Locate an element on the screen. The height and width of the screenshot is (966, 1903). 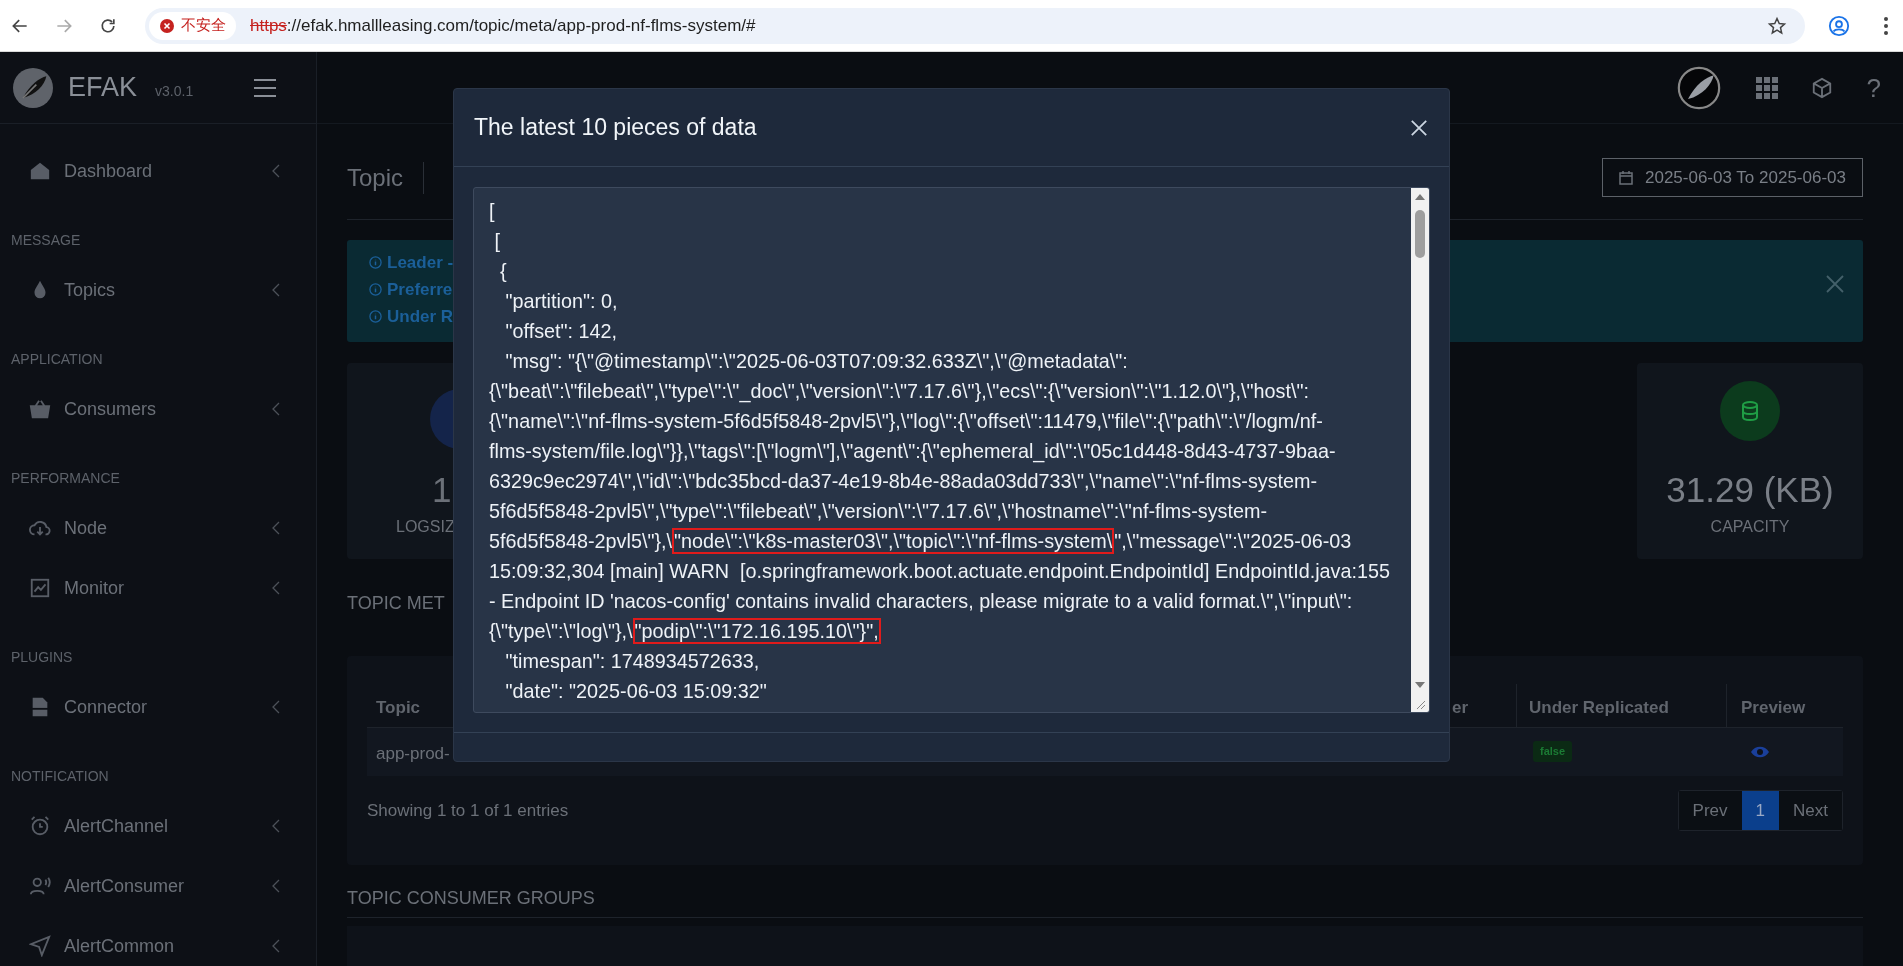
scroll-down-icon is located at coordinates (1420, 685).